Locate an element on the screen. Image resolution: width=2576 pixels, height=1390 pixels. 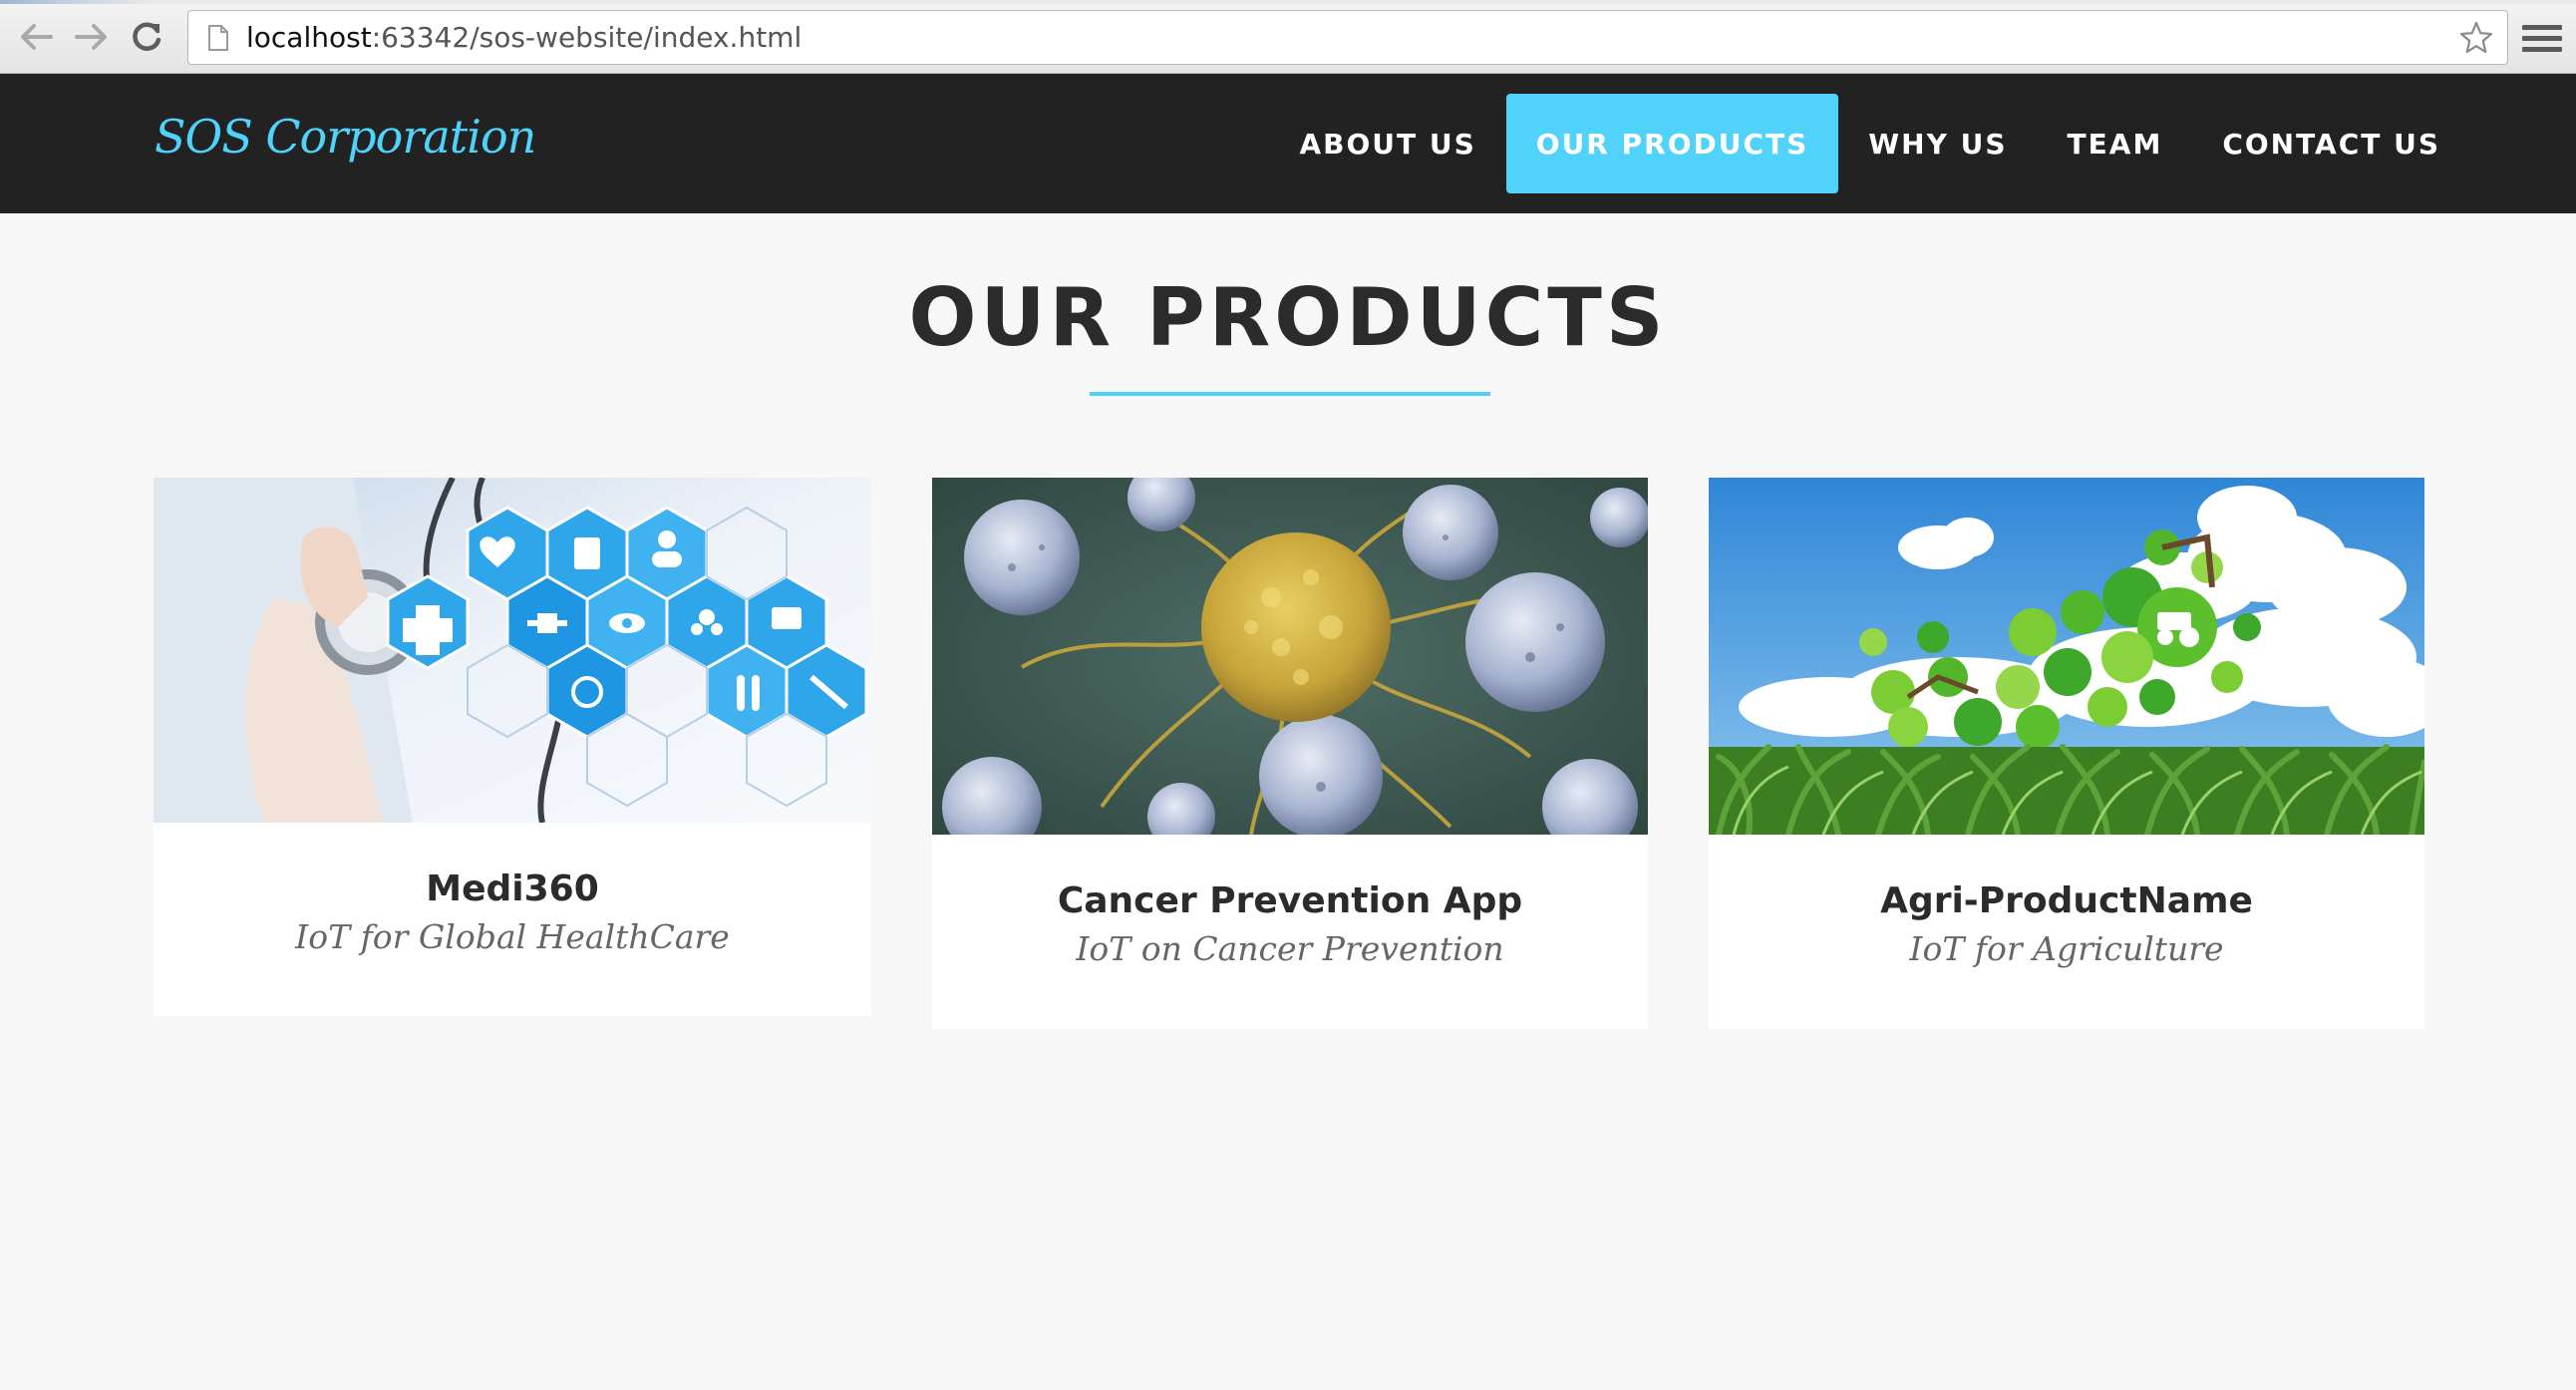
title-underline is located at coordinates (1290, 394).